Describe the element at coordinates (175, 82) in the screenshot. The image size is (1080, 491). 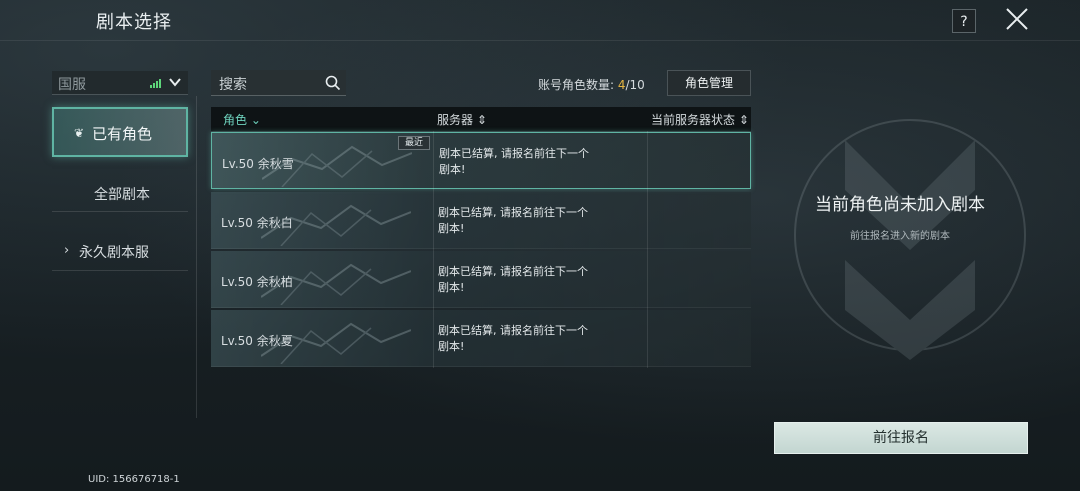
I see `chevron-down-icon` at that location.